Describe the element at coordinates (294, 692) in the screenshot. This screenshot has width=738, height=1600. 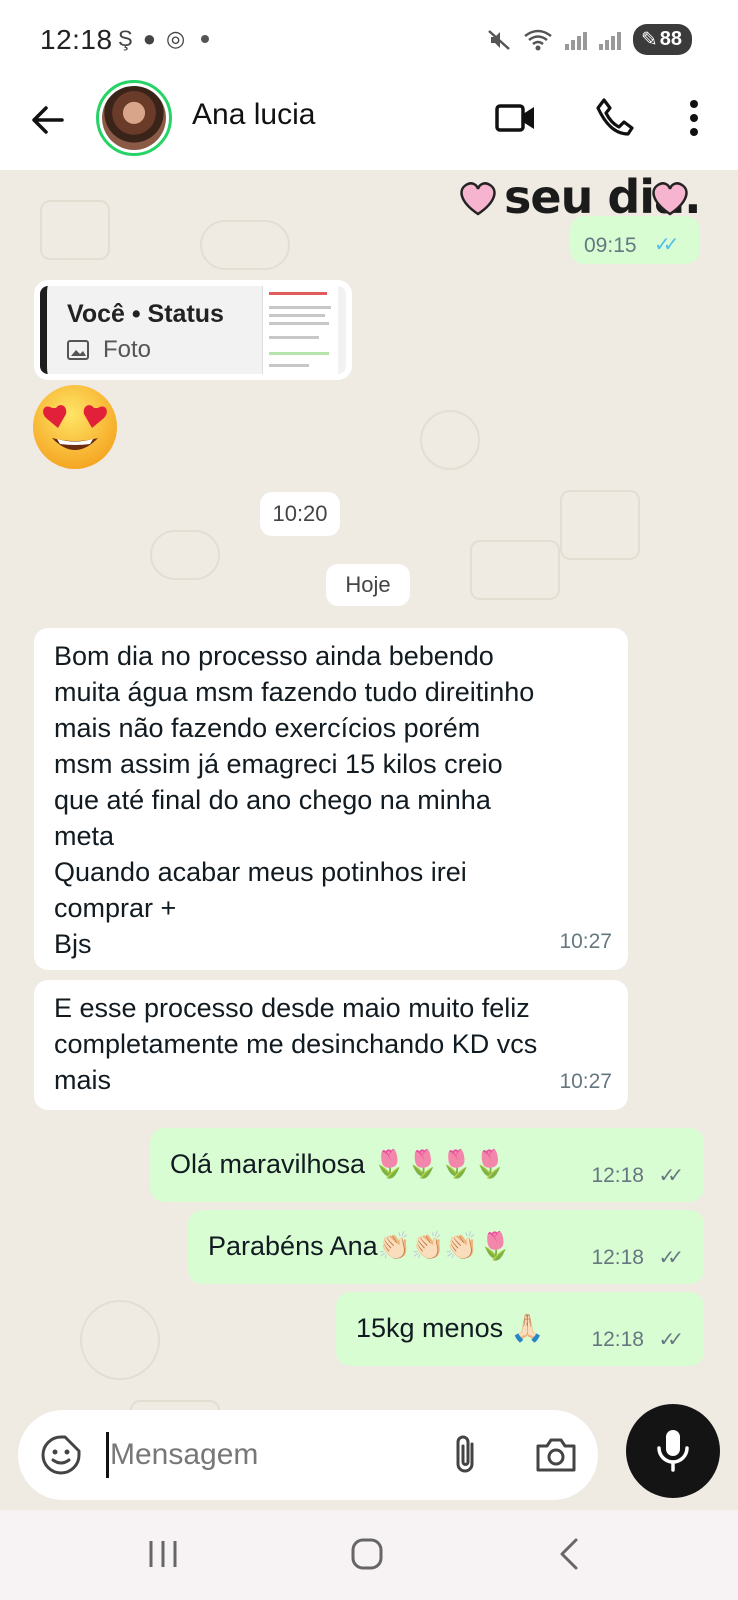
I see `message-line: muita água msm fazendo tudo direitinho` at that location.